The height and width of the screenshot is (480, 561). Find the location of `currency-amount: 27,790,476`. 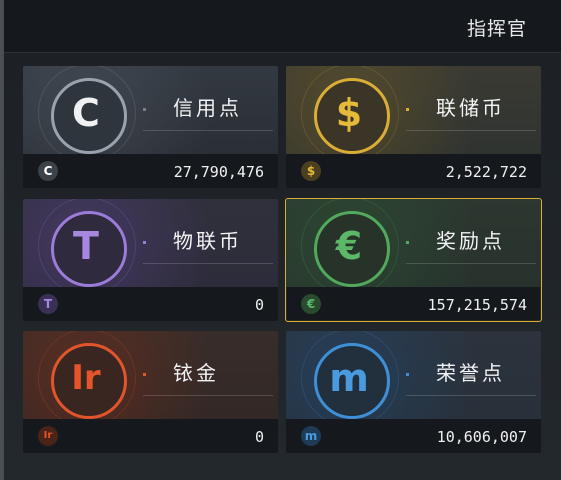

currency-amount: 27,790,476 is located at coordinates (218, 172).